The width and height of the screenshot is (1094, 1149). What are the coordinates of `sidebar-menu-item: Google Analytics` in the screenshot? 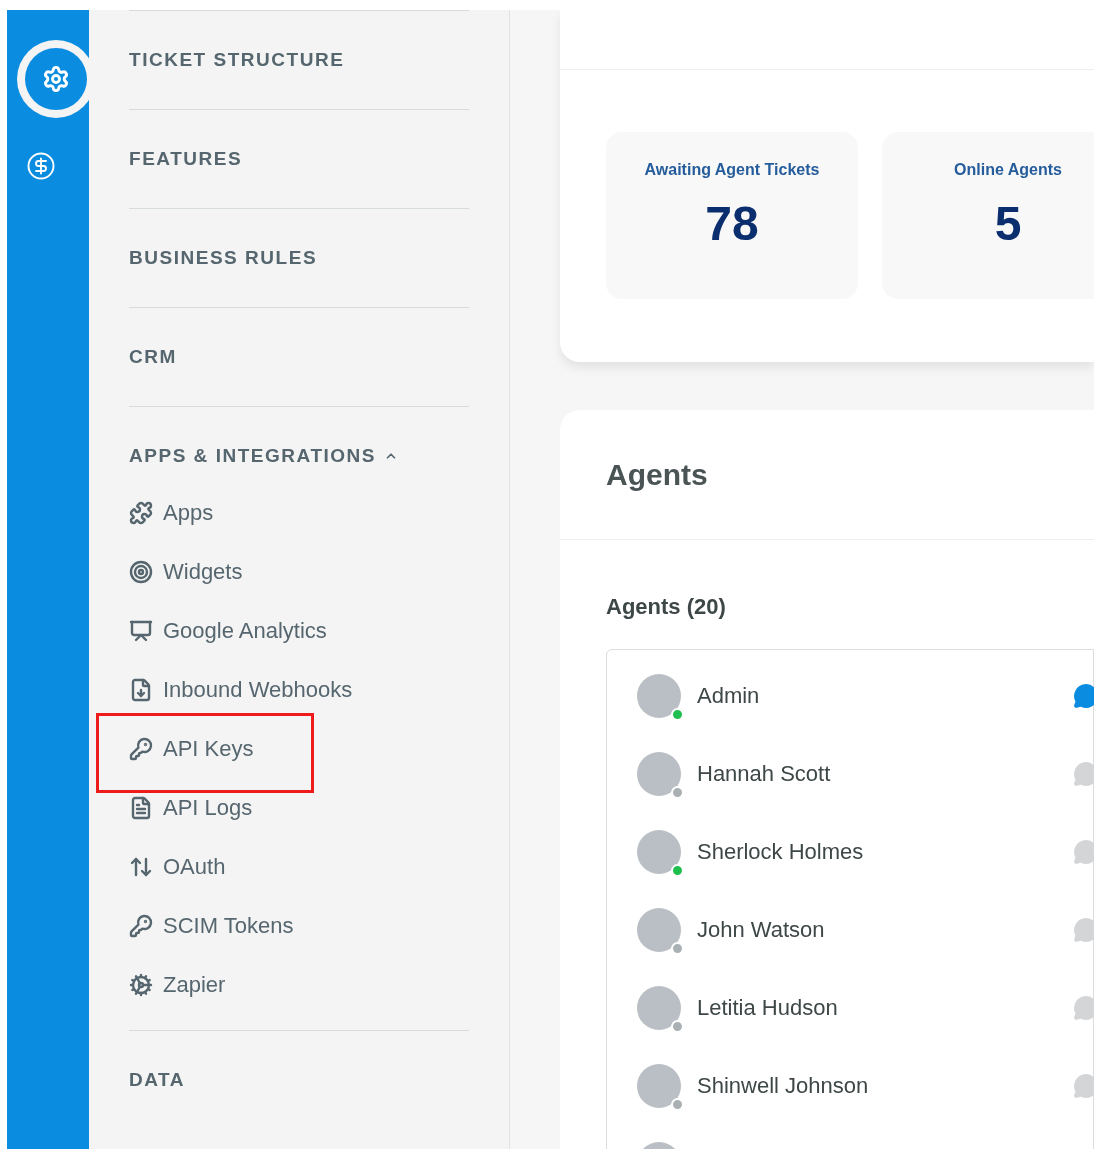 It's located at (228, 630).